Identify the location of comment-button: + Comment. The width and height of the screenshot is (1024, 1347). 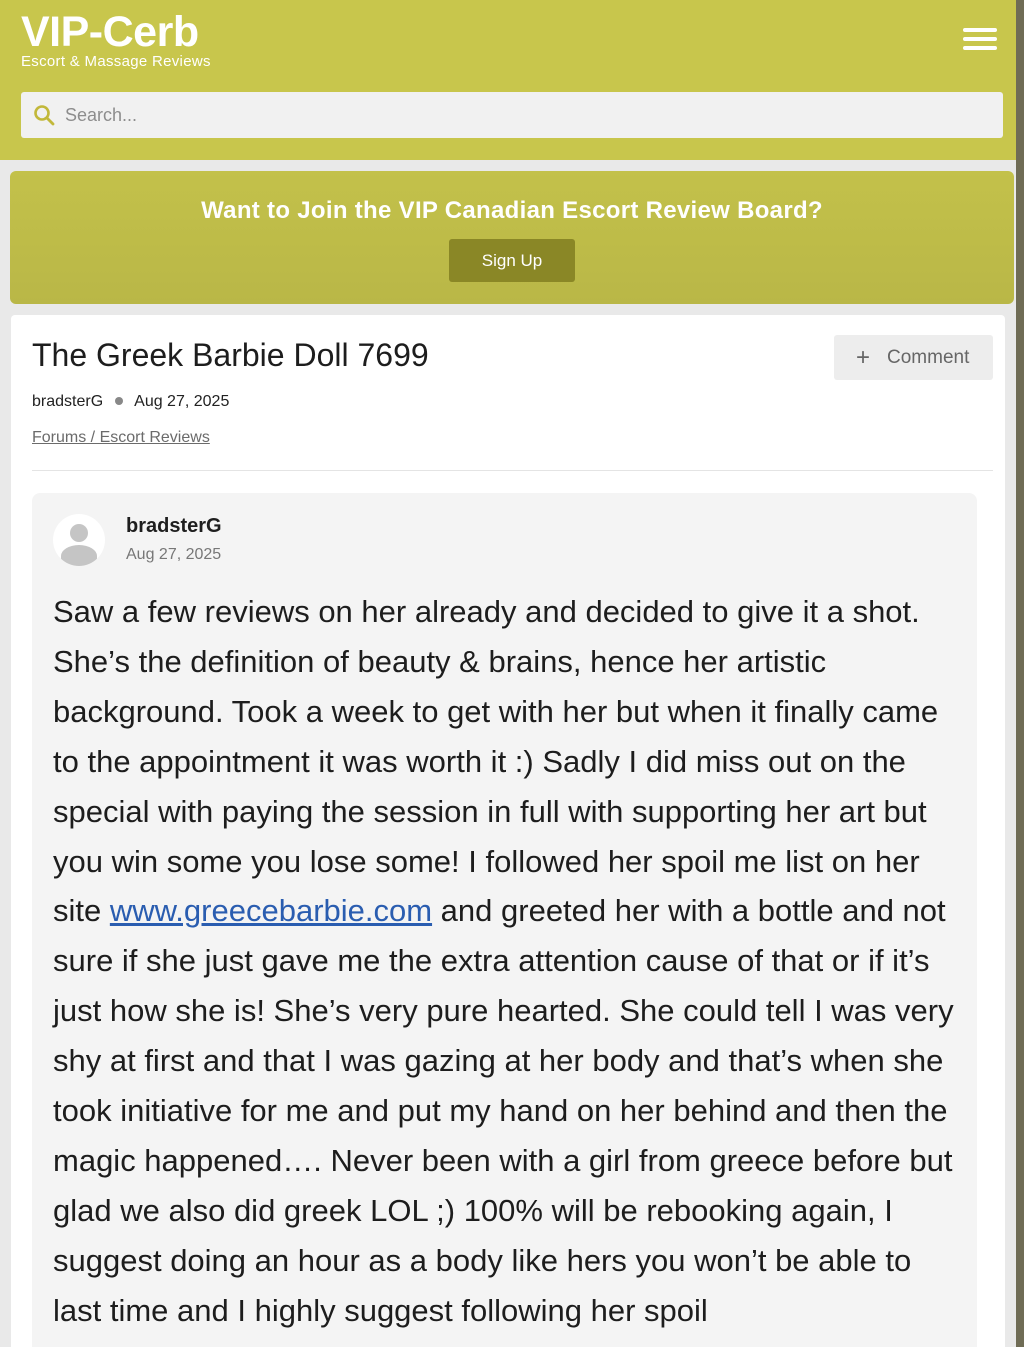
(913, 357).